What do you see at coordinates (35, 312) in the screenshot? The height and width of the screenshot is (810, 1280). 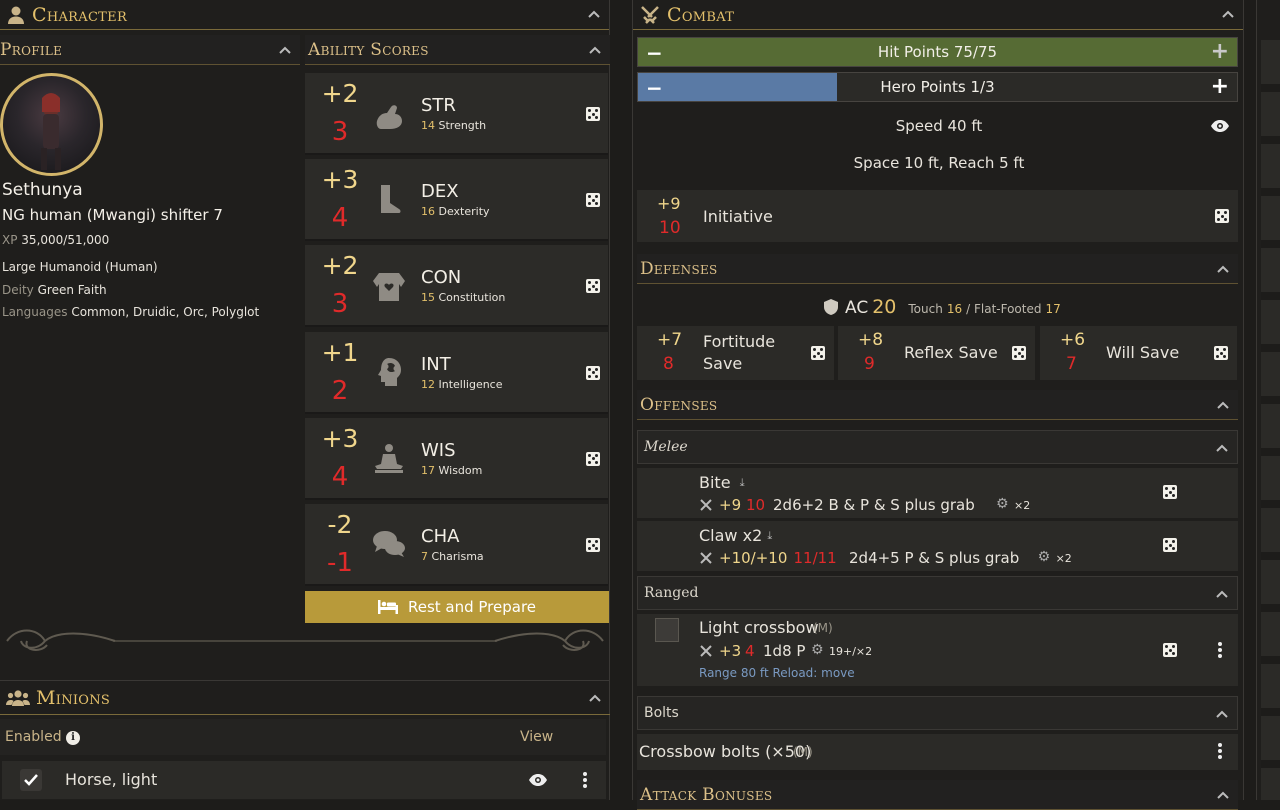 I see `languages-label: Languages` at bounding box center [35, 312].